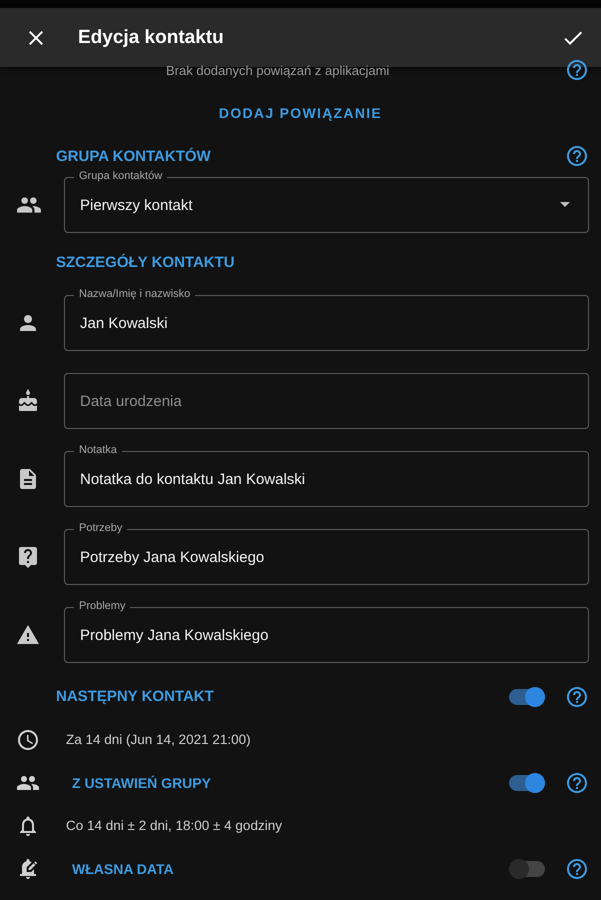 Image resolution: width=601 pixels, height=900 pixels. Describe the element at coordinates (135, 294) in the screenshot. I see `field-label: Nazwa/Imię i nazwisko` at that location.